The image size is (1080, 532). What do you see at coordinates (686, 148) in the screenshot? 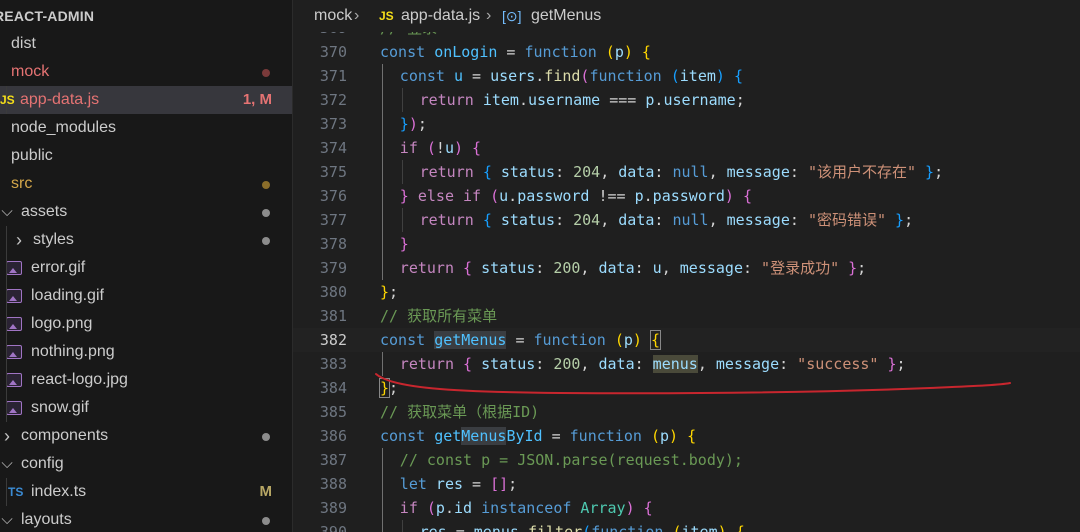
I see `code-line: 374 if (!u) {` at bounding box center [686, 148].